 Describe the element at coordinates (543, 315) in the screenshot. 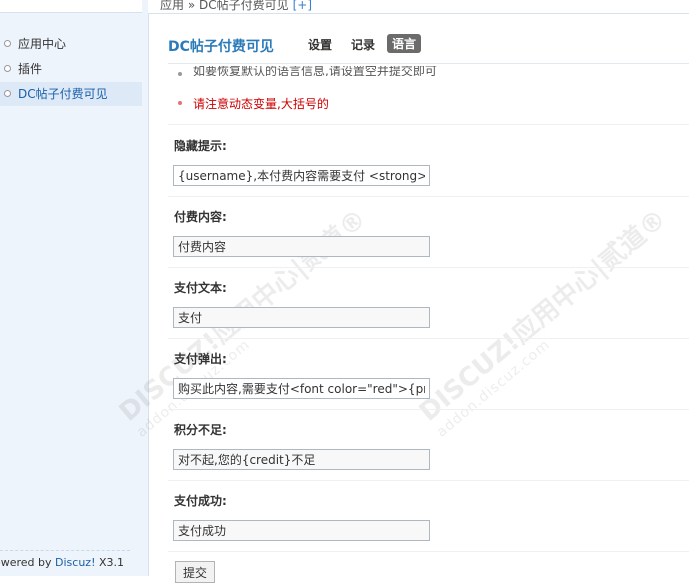

I see `watermark-main-text: DISCUZ!应用中心|贰道®` at that location.